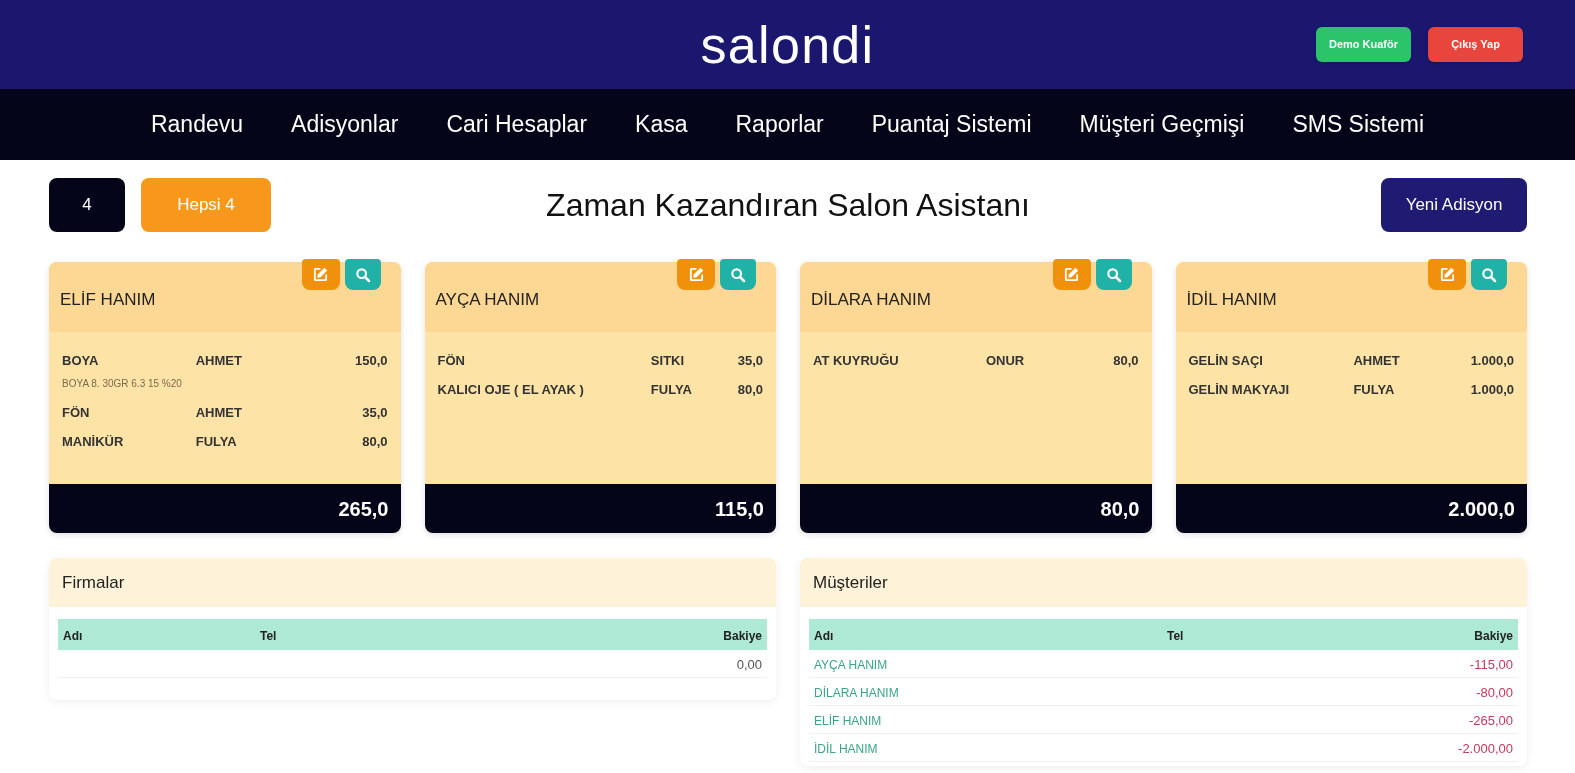 The height and width of the screenshot is (773, 1575). Describe the element at coordinates (1162, 124) in the screenshot. I see `nav-link: Müşteri Geçmişi` at that location.